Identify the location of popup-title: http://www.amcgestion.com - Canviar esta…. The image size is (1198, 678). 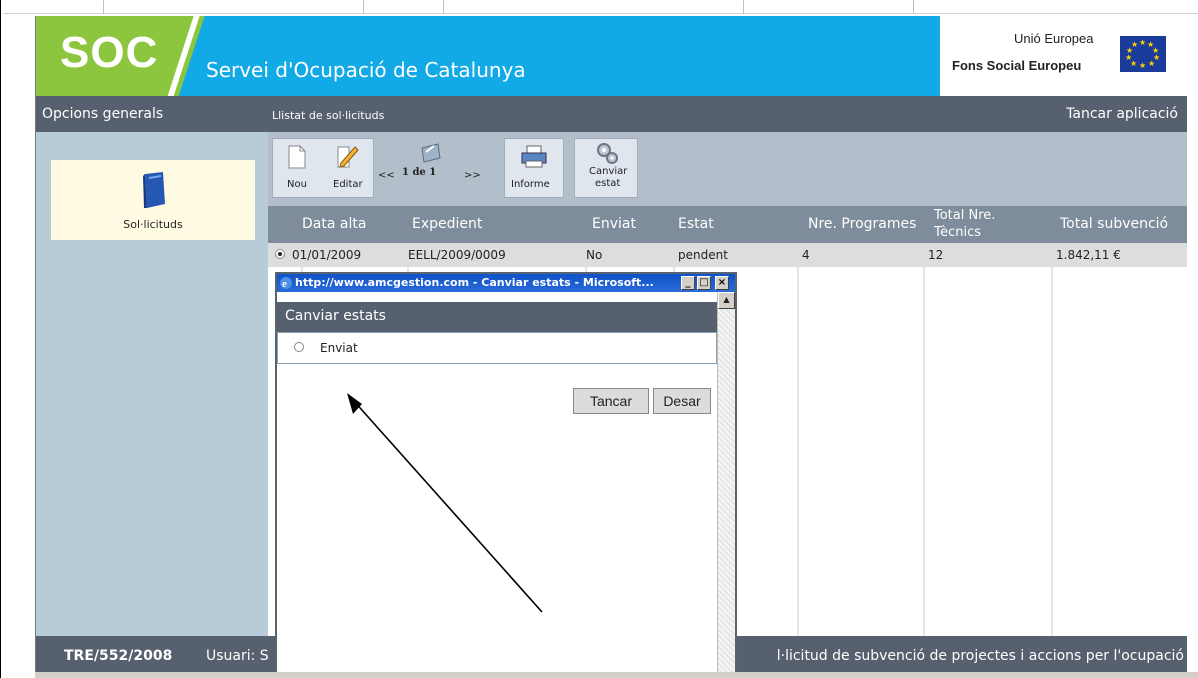
(474, 282).